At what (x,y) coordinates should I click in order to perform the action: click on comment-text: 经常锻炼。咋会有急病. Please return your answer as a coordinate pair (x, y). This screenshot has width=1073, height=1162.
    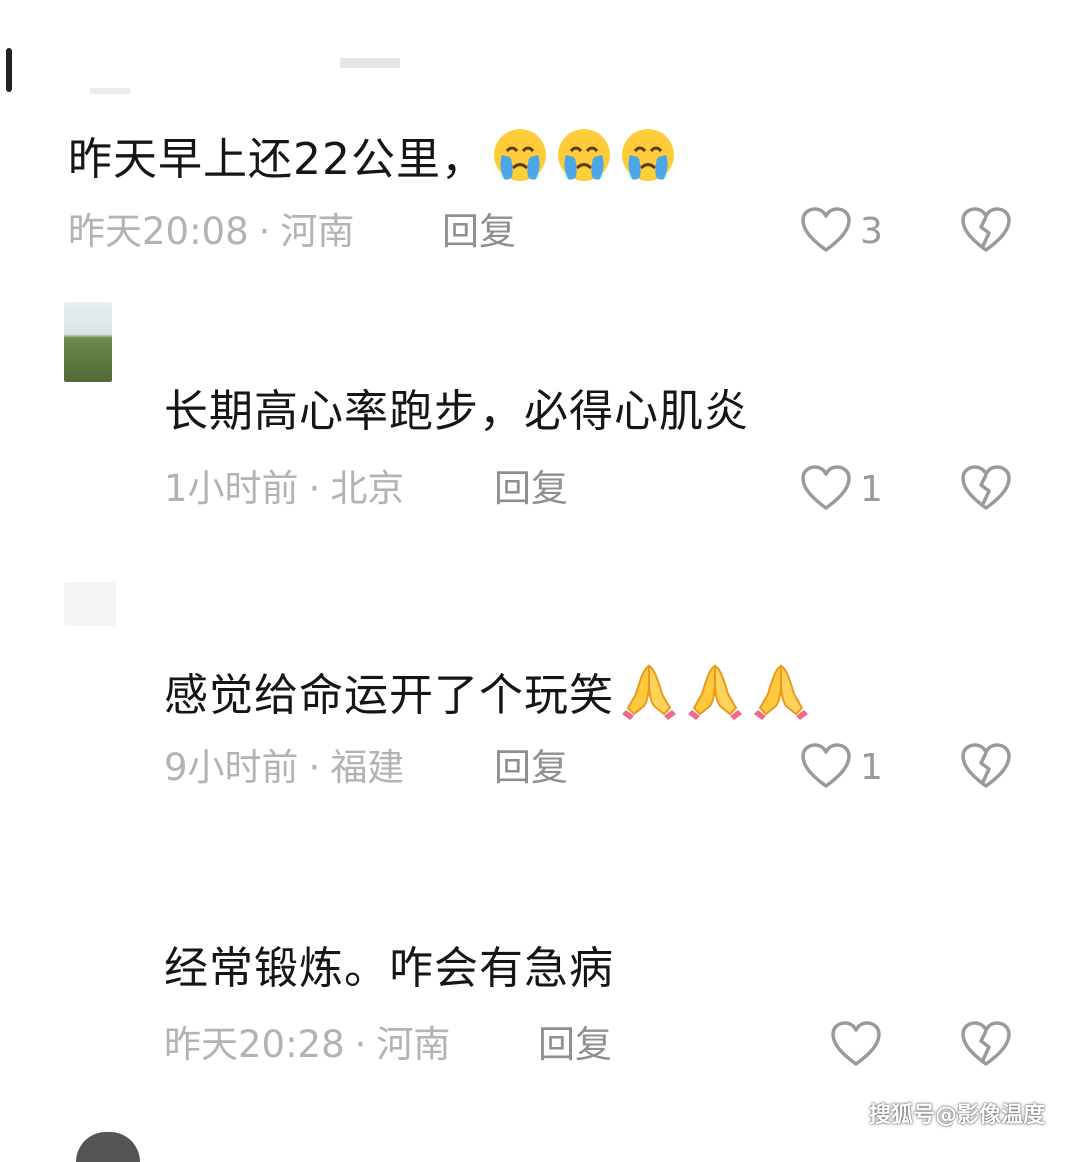
    Looking at the image, I should click on (389, 968).